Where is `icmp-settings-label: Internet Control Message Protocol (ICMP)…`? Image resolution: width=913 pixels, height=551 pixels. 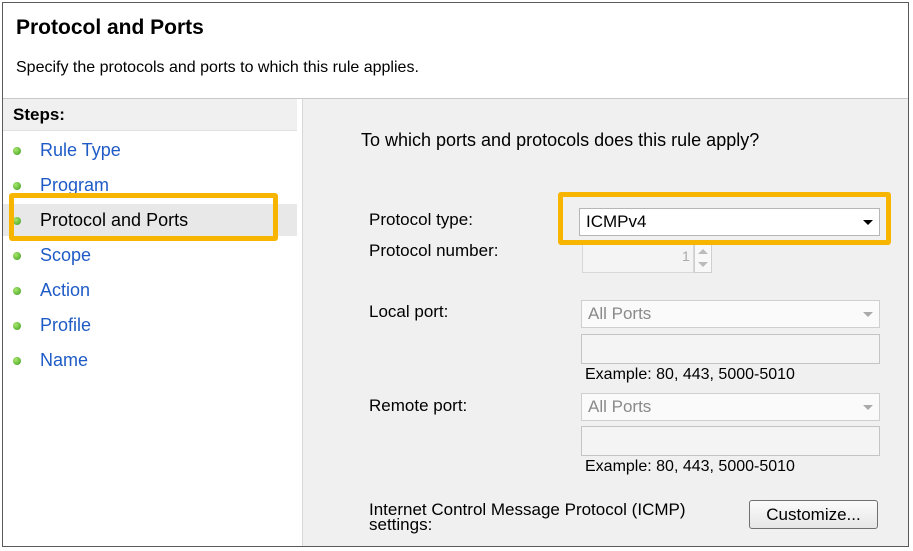
icmp-settings-label: Internet Control Message Protocol (ICMP)… is located at coordinates (527, 517).